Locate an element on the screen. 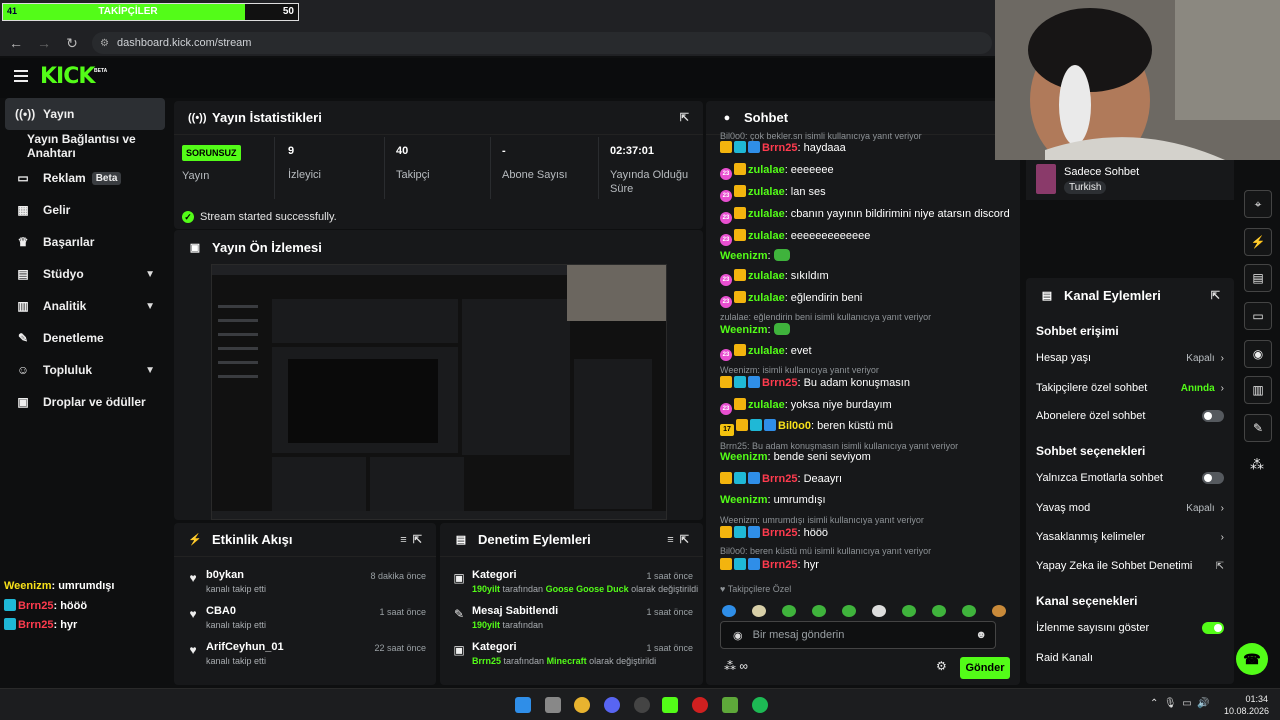 Image resolution: width=1280 pixels, height=720 pixels. mod-desc-text: tarafından is located at coordinates (523, 589).